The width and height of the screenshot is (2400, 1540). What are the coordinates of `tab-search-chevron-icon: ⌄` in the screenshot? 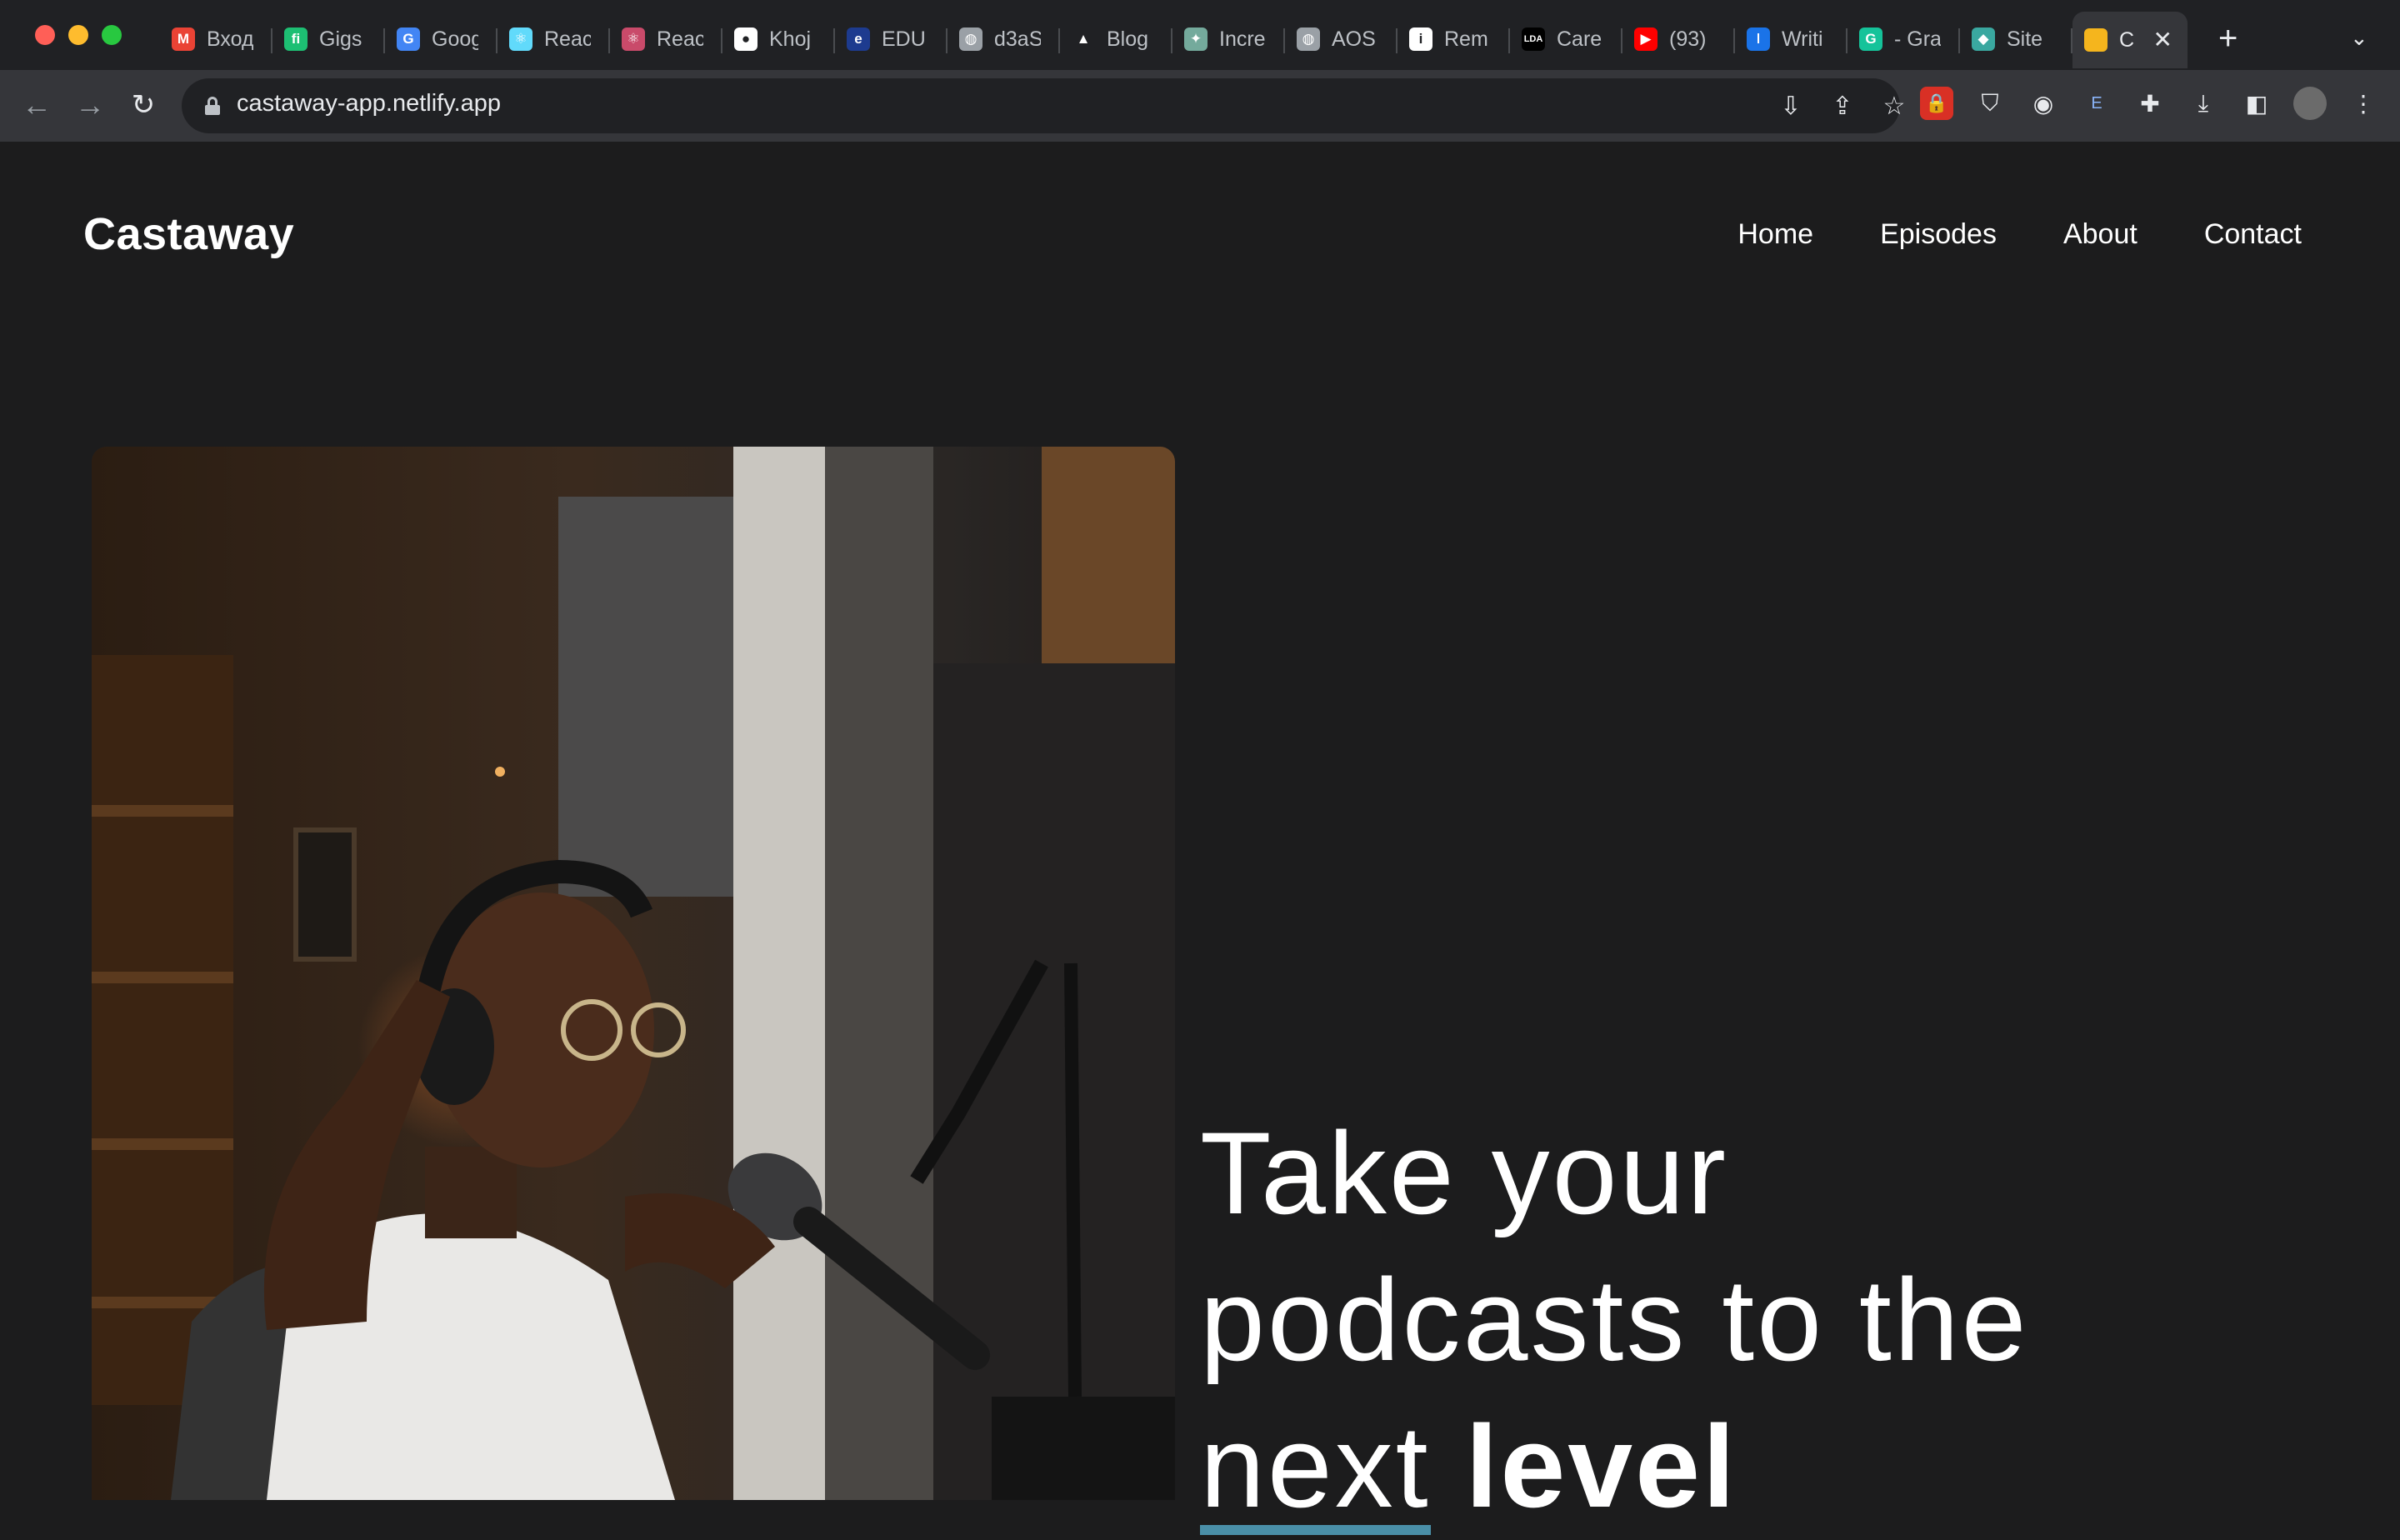 It's located at (2359, 38).